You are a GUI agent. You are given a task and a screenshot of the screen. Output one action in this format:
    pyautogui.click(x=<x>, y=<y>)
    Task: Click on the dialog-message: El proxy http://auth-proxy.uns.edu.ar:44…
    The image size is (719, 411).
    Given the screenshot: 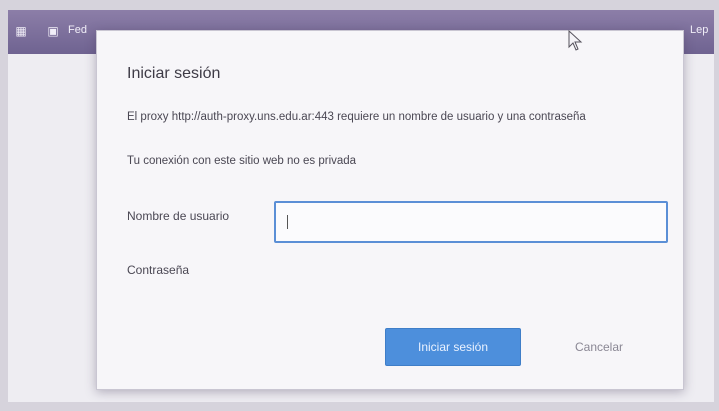 What is the action you would take?
    pyautogui.click(x=356, y=117)
    